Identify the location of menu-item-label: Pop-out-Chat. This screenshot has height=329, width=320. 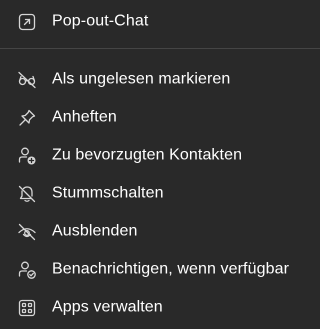
(100, 21).